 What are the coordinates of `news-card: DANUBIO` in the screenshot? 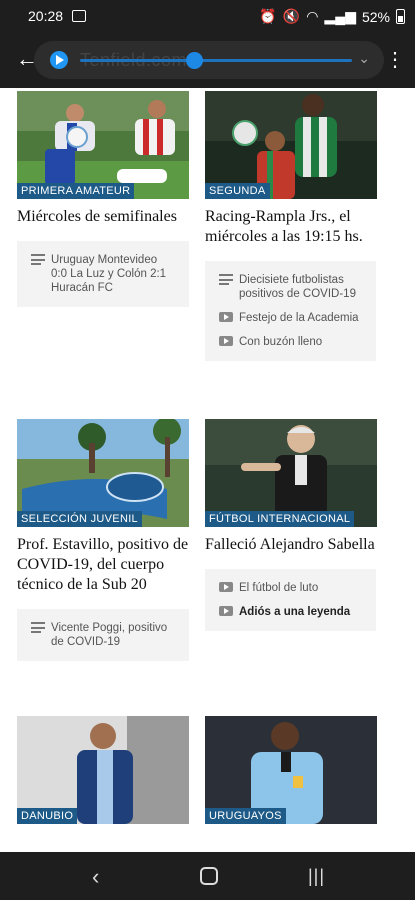 It's located at (103, 770).